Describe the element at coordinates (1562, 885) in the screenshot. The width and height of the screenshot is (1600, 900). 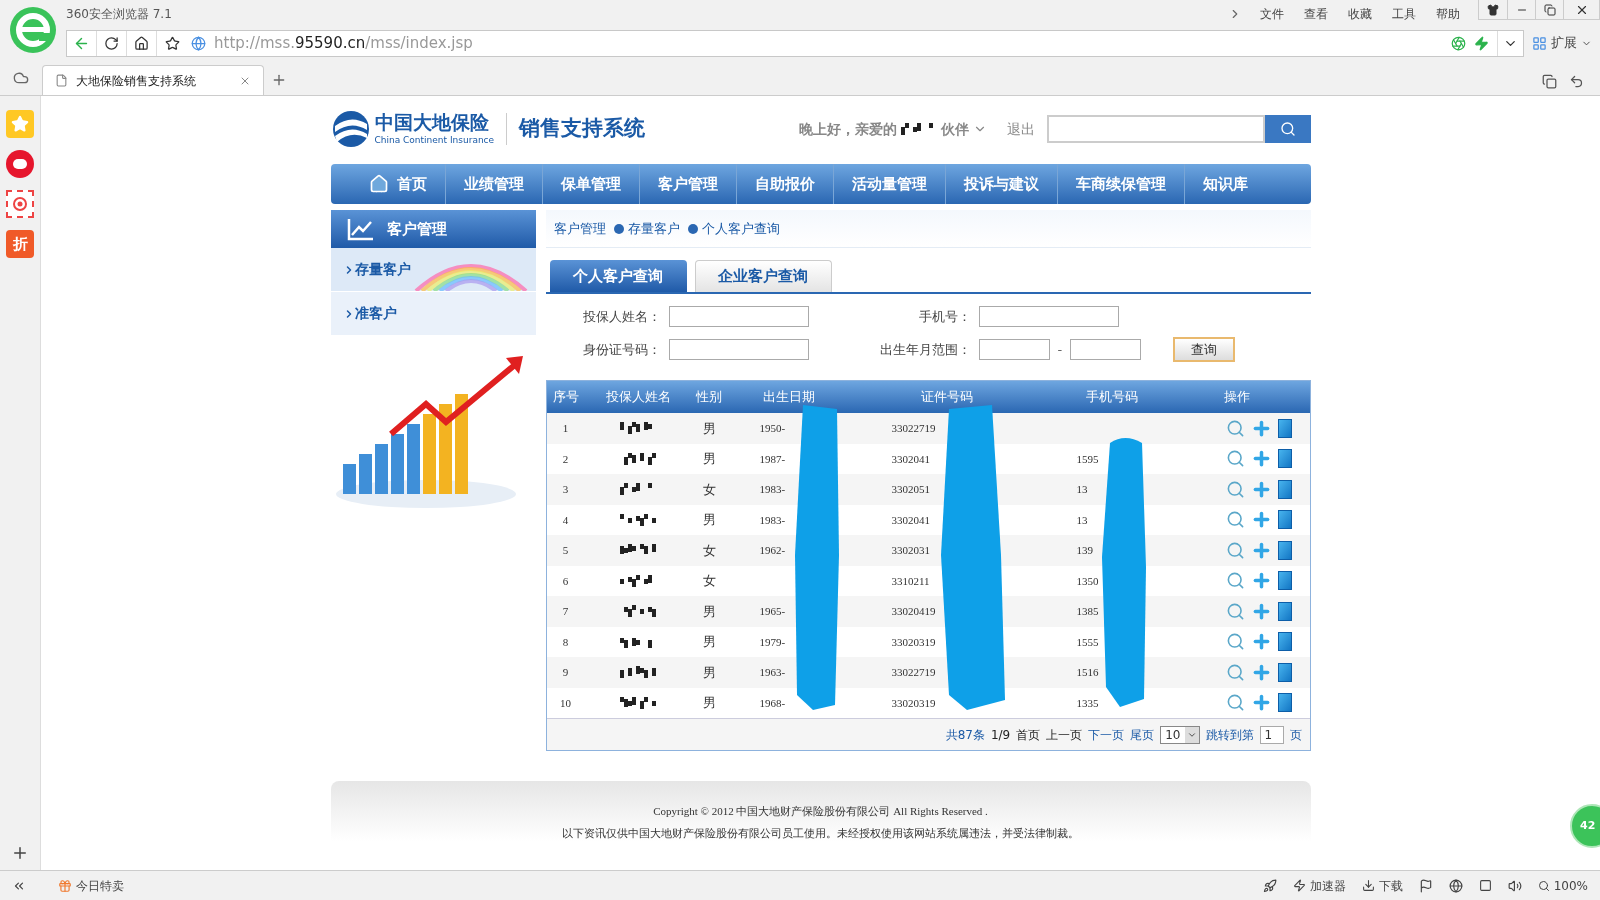
I see `zoom-button: 100%` at that location.